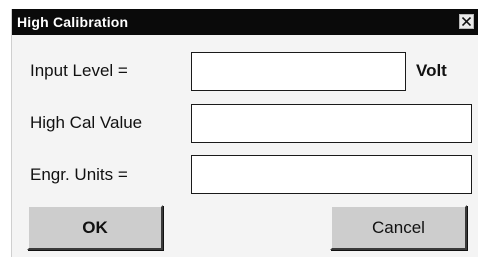 The width and height of the screenshot is (479, 264). Describe the element at coordinates (245, 22) in the screenshot. I see `title-bar: High Calibration` at that location.